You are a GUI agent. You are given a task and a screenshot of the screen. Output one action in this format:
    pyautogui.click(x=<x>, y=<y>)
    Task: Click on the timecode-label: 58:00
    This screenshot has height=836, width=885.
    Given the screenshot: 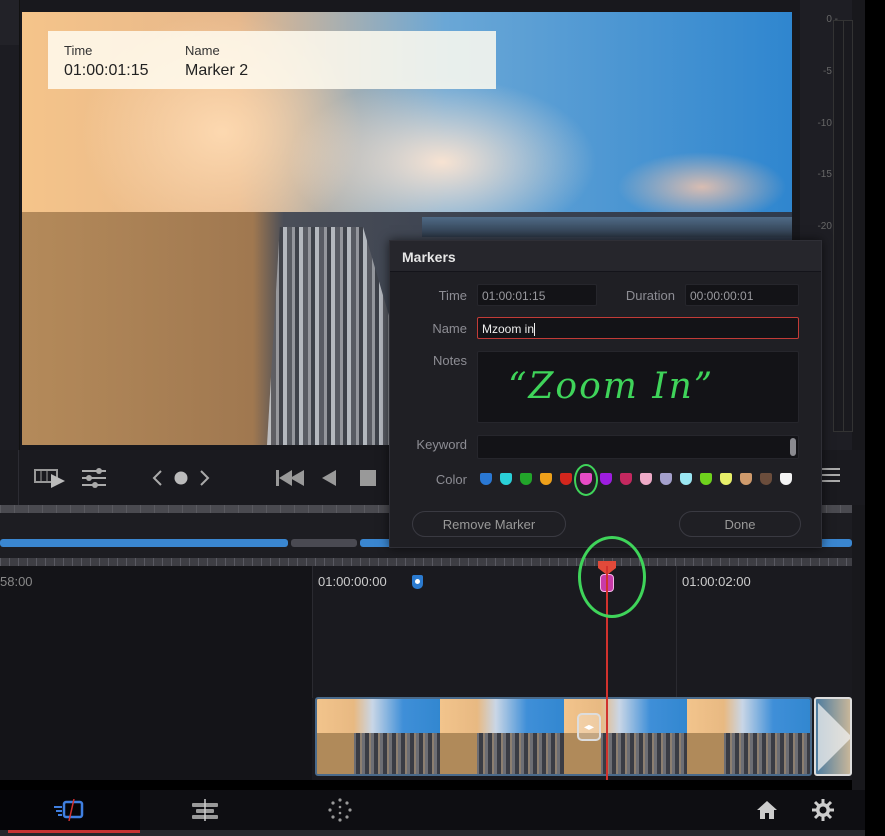 What is the action you would take?
    pyautogui.click(x=16, y=581)
    